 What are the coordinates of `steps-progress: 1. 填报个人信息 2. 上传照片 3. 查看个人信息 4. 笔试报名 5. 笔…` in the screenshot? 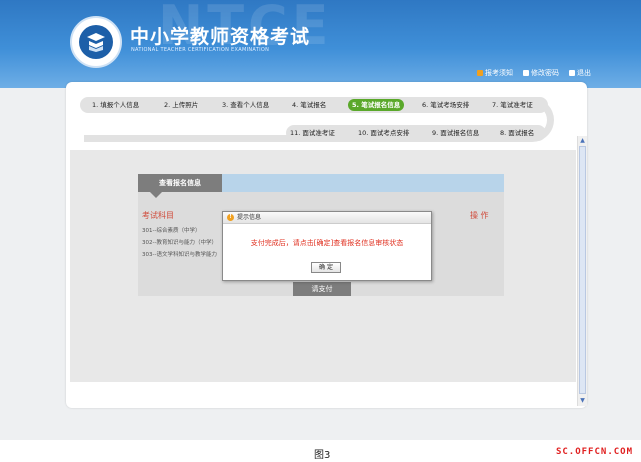 It's located at (318, 116).